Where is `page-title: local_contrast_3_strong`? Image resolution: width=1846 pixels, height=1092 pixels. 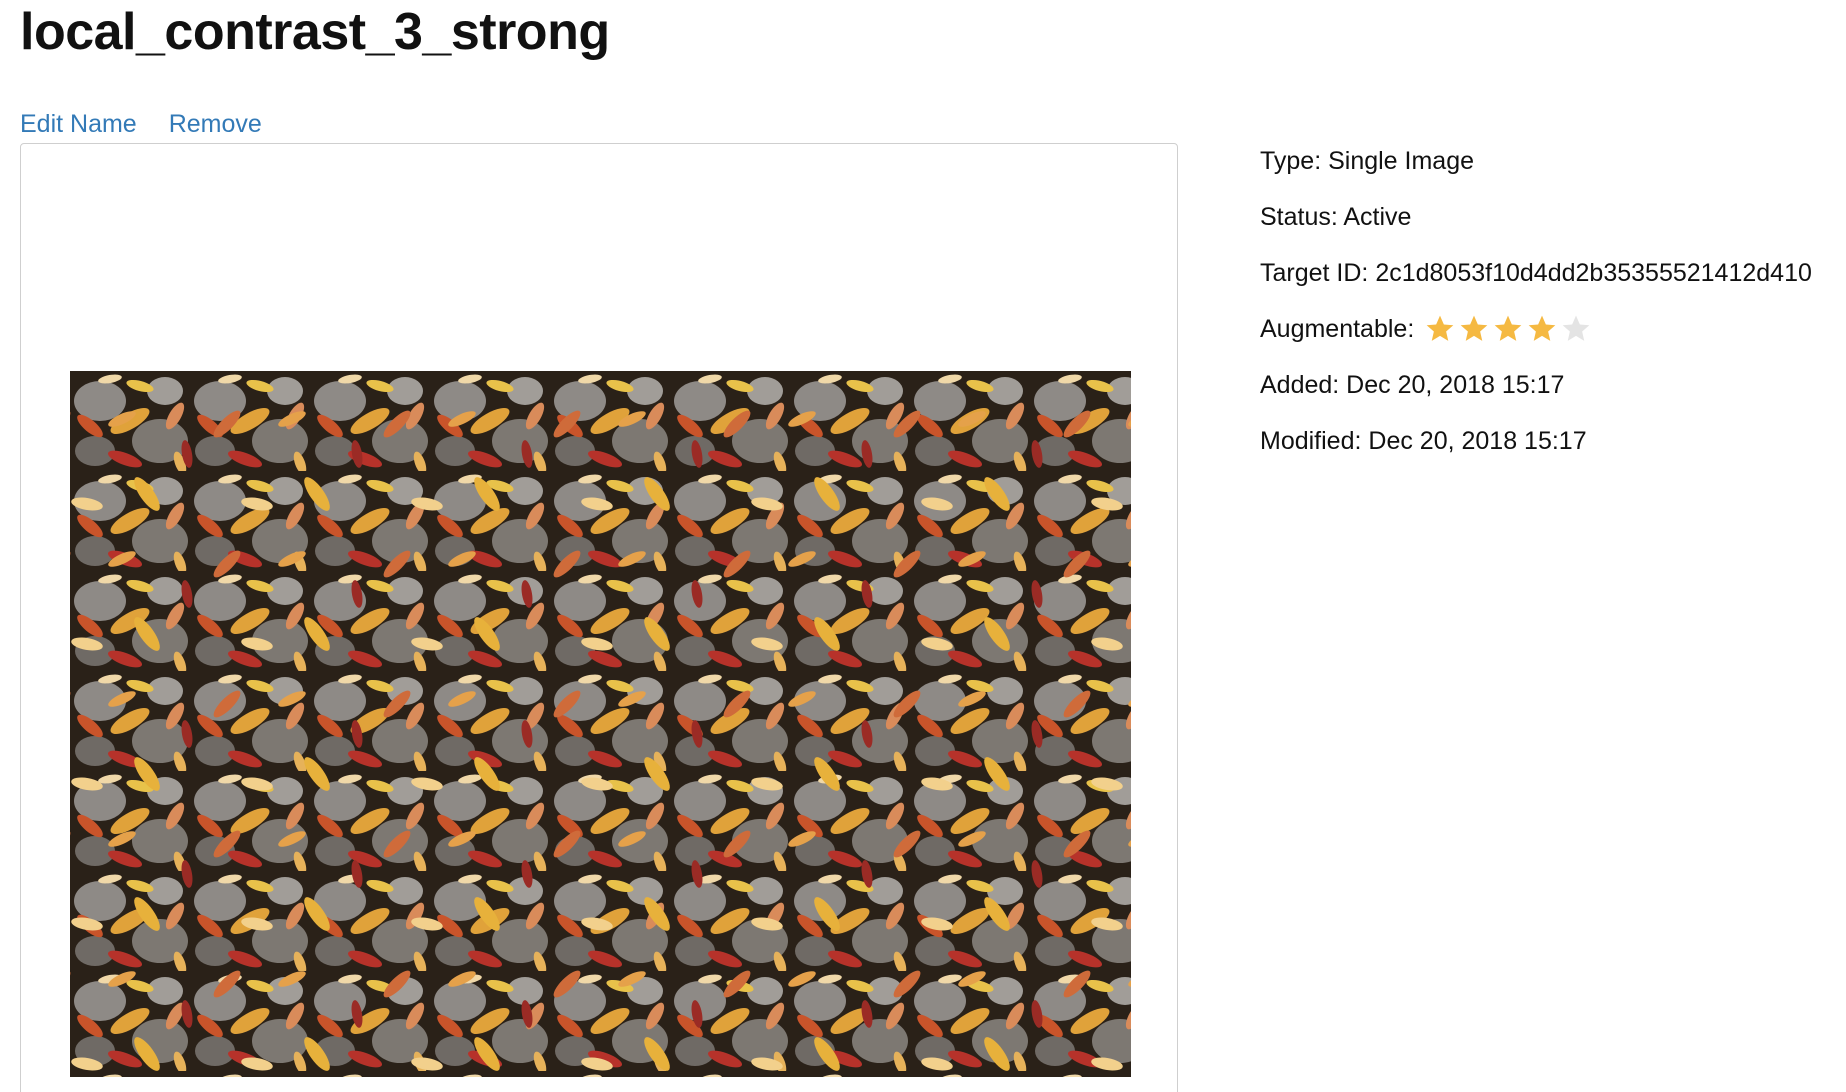
page-title: local_contrast_3_strong is located at coordinates (315, 32).